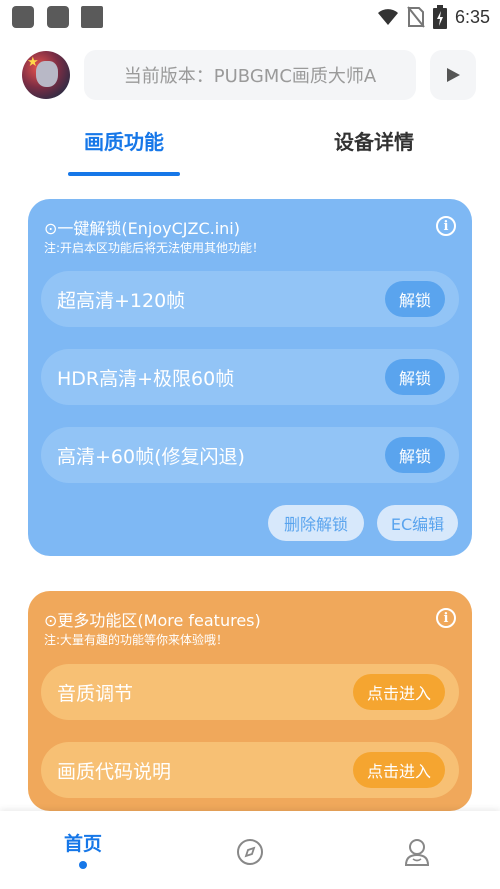 The width and height of the screenshot is (500, 889). I want to click on active-tab-indicator, so click(124, 174).